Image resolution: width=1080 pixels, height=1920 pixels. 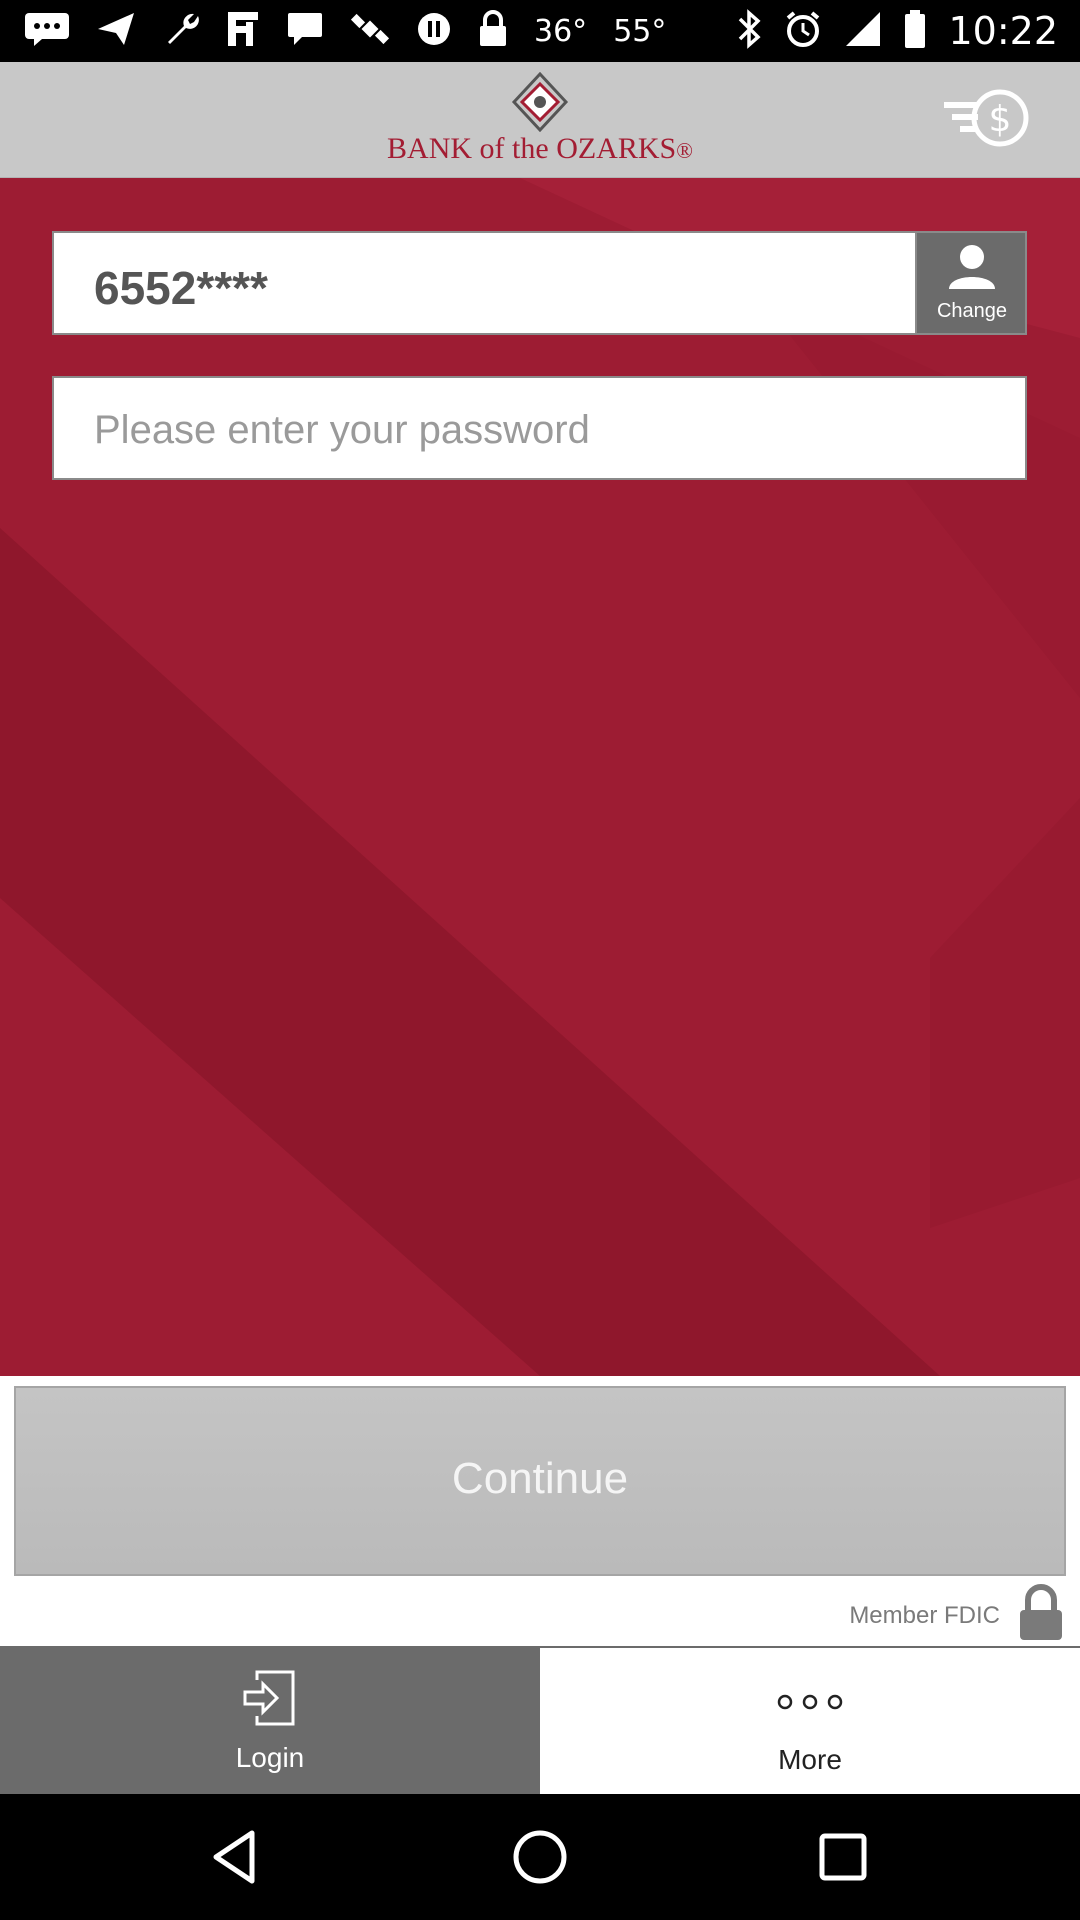 What do you see at coordinates (972, 267) in the screenshot?
I see `user-icon` at bounding box center [972, 267].